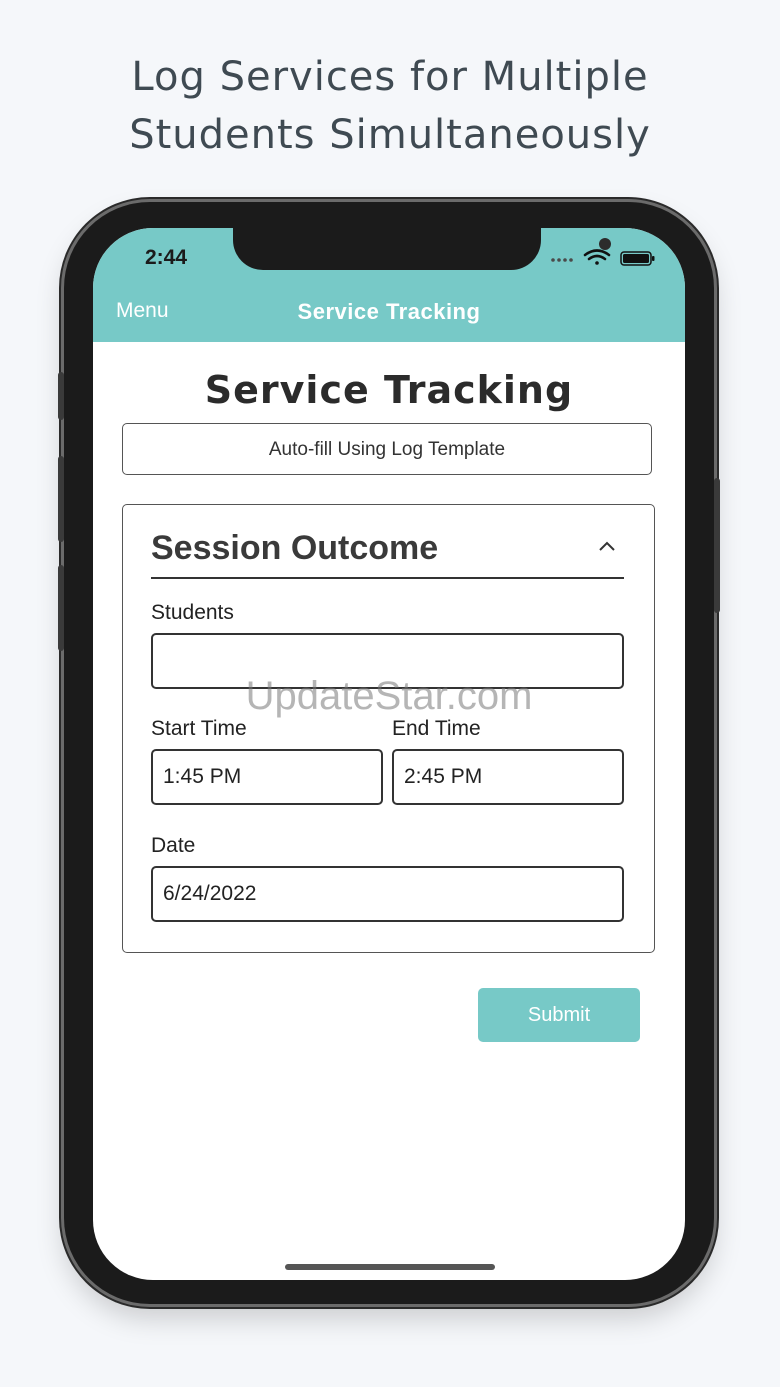  I want to click on autofill-template-button: Auto-fill Using Log Template, so click(387, 449).